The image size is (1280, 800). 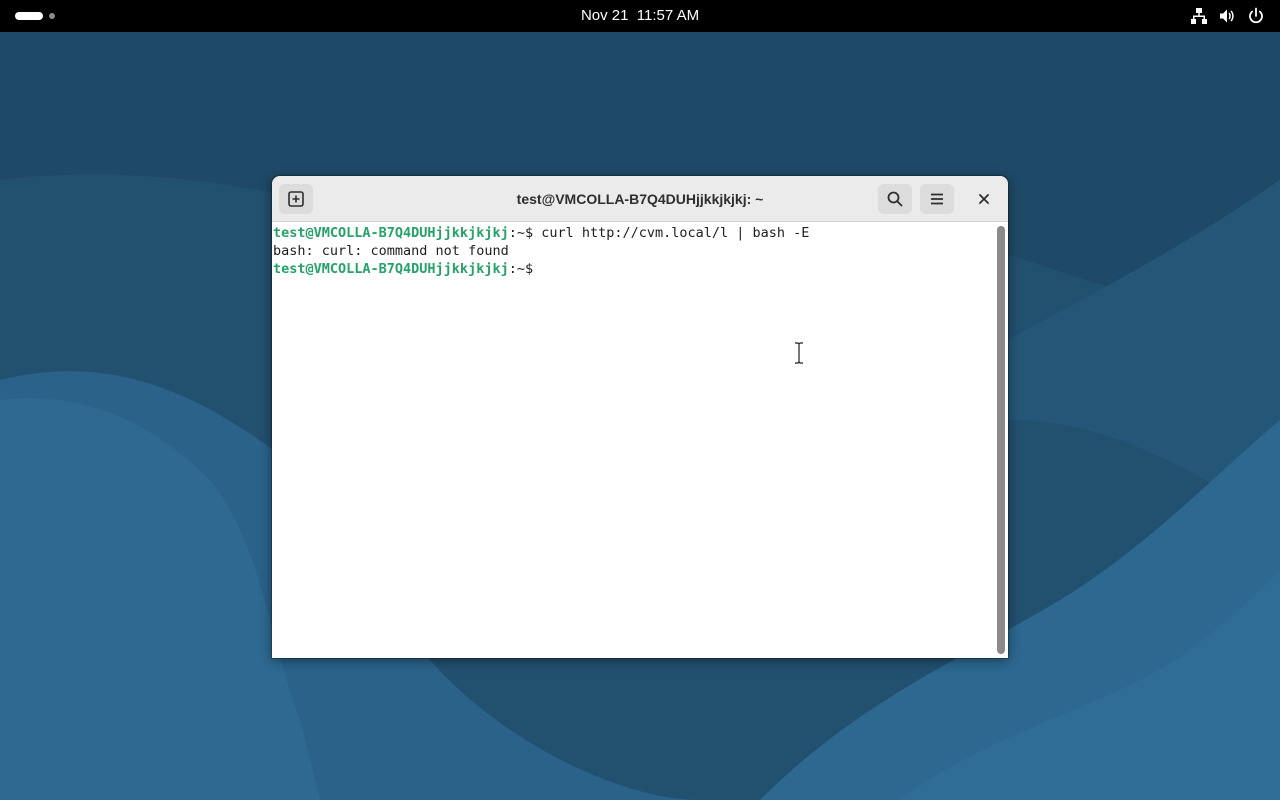 I want to click on top-bar: Nov 21 11:57 AM, so click(x=640, y=16).